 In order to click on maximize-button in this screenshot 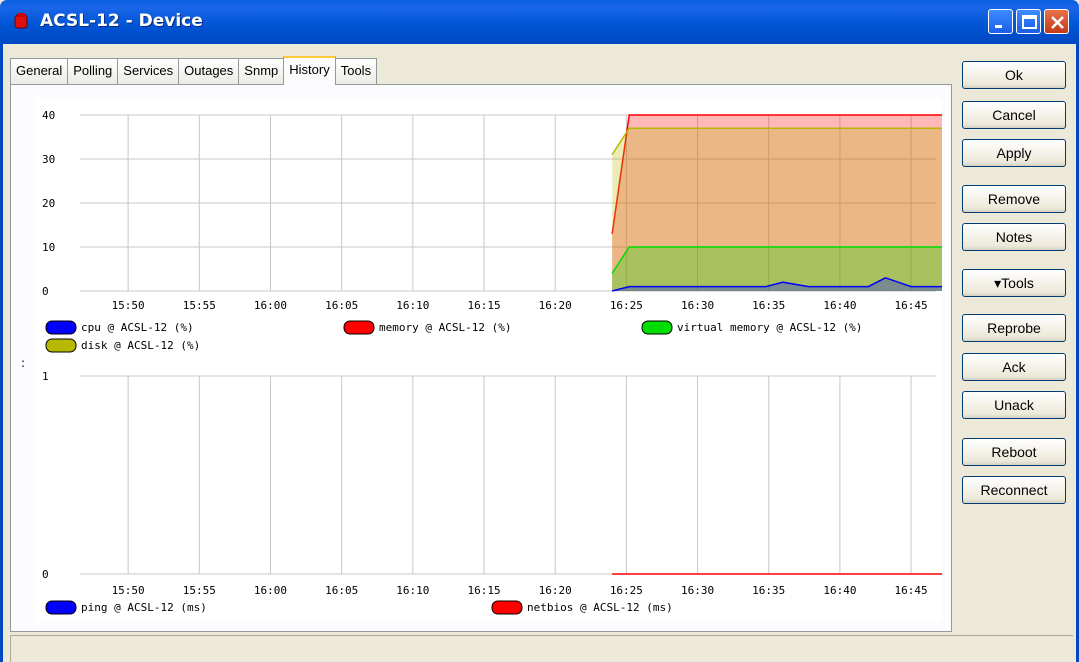, I will do `click(1028, 21)`.